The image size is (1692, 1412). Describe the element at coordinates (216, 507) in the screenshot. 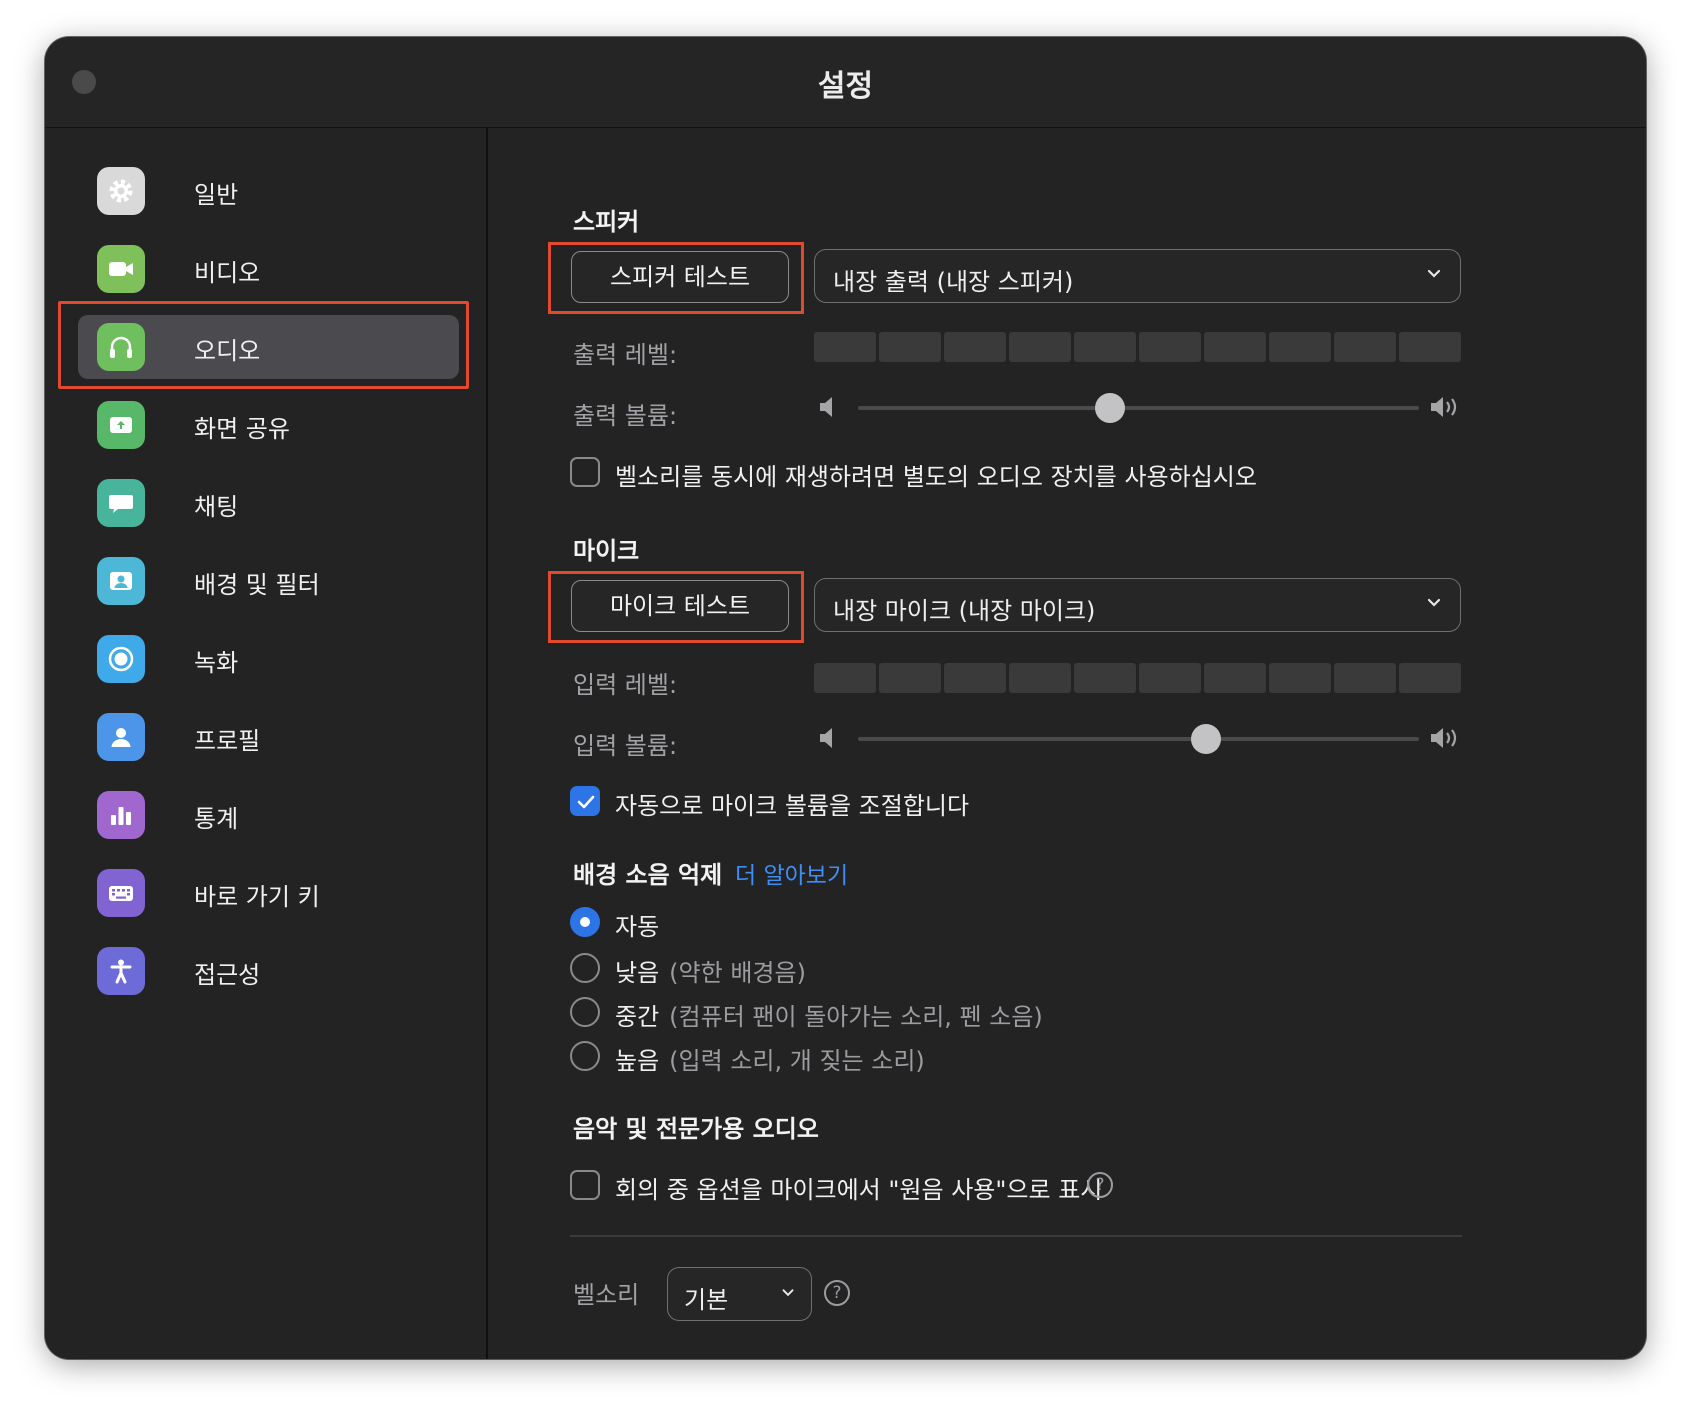

I see `sidebar-item-label: 채팅` at that location.